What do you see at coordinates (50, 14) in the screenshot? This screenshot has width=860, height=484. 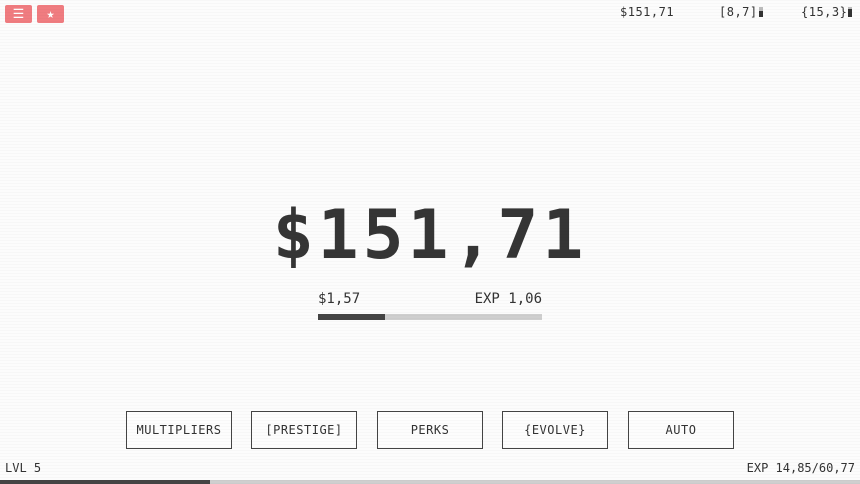 I see `star-icon: ★` at bounding box center [50, 14].